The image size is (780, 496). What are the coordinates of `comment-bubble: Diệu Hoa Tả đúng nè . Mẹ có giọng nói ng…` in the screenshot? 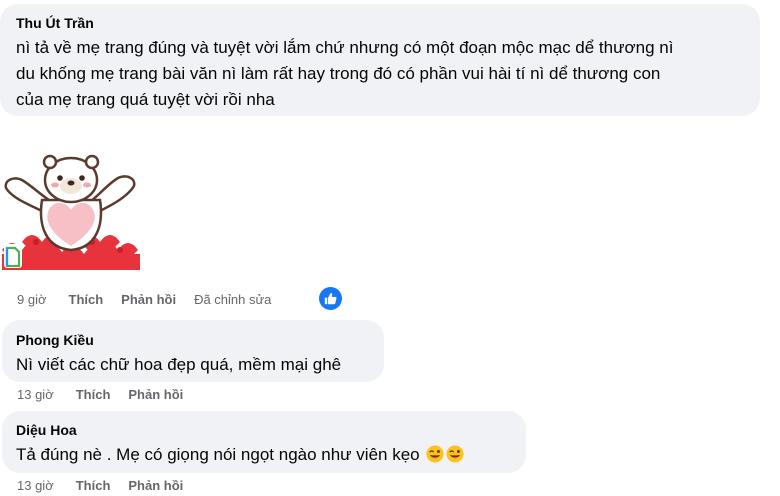 It's located at (264, 442).